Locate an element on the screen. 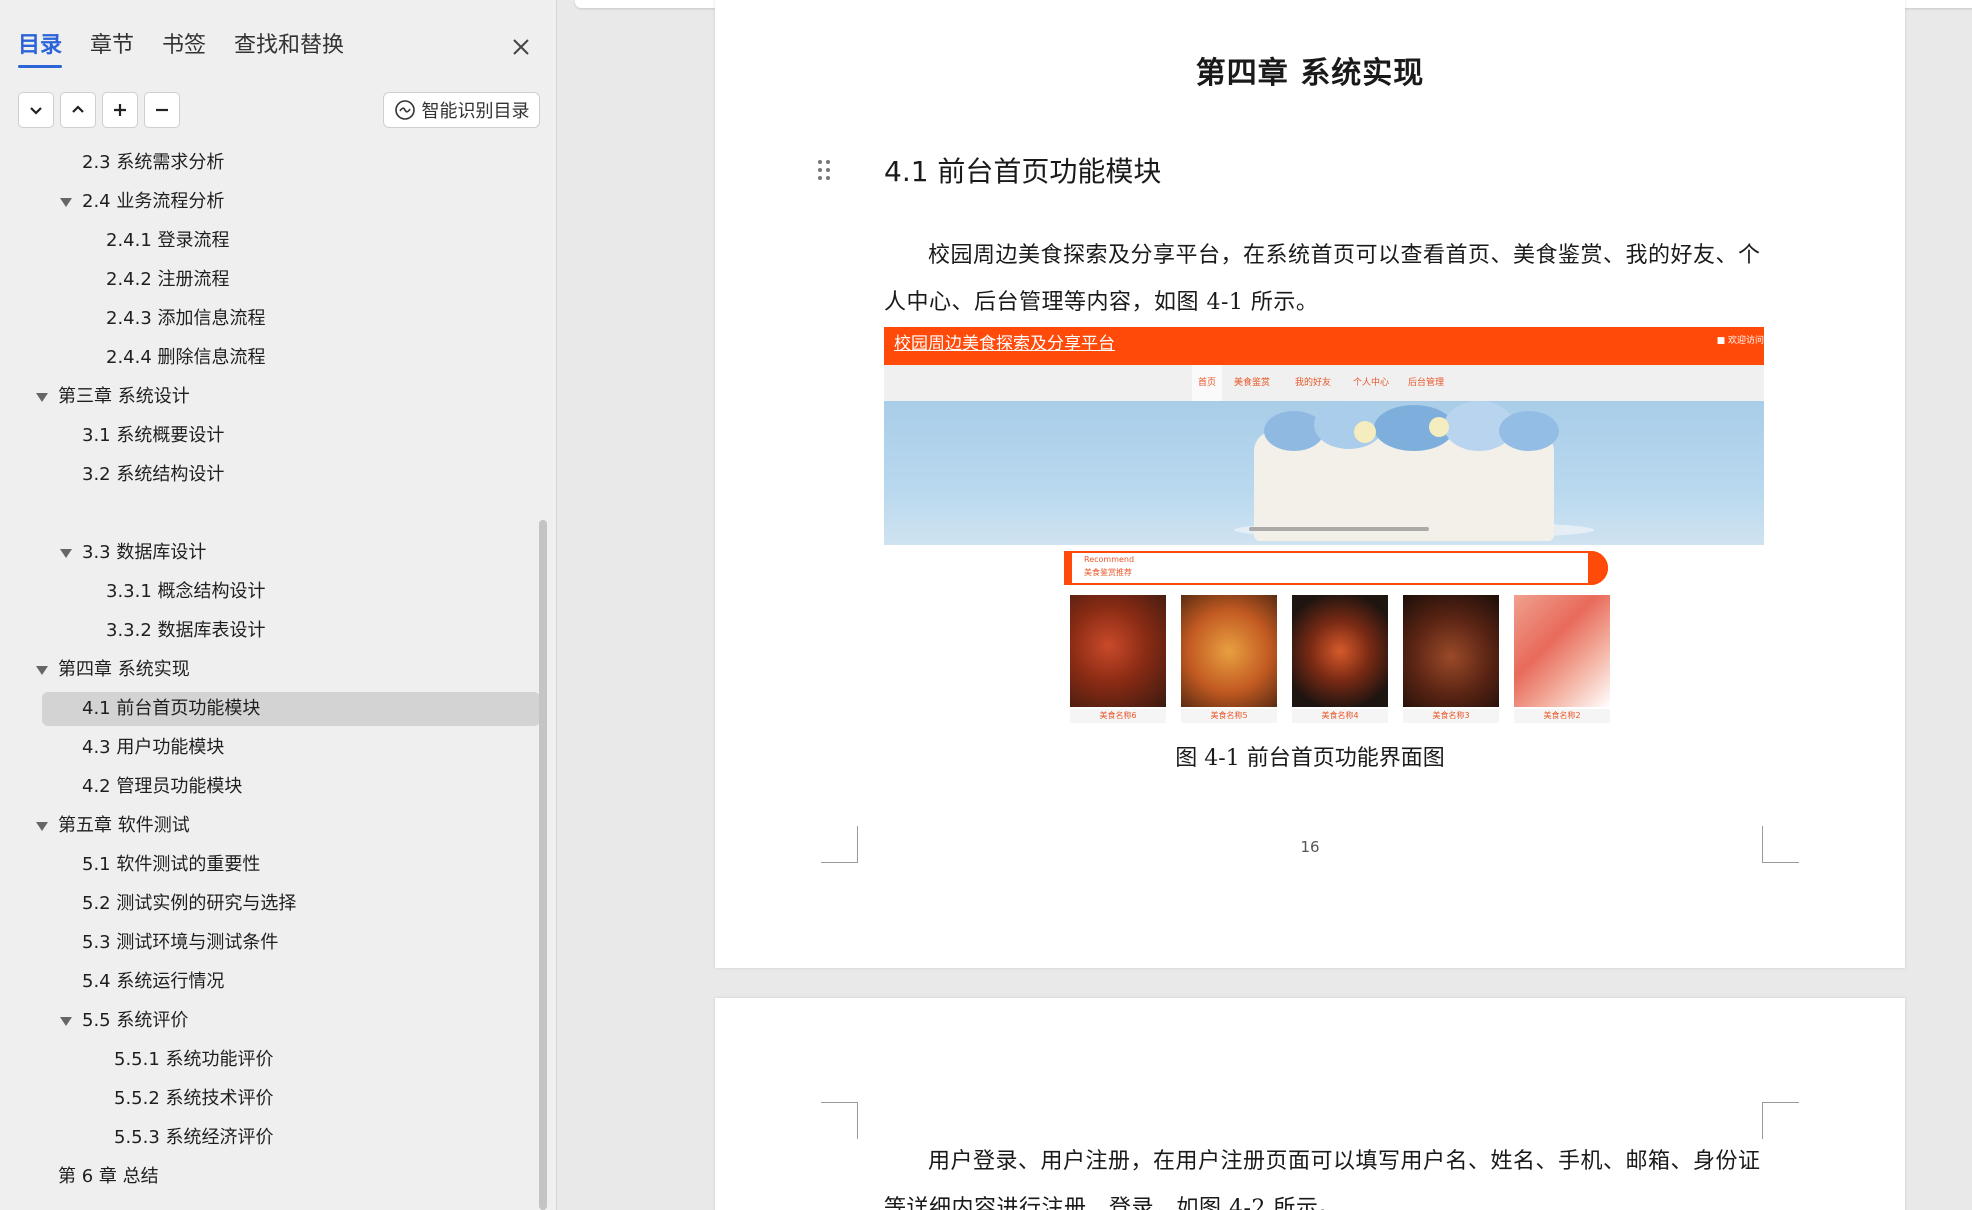  toc-item-label: 4.2 管理员功能模块 is located at coordinates (162, 786).